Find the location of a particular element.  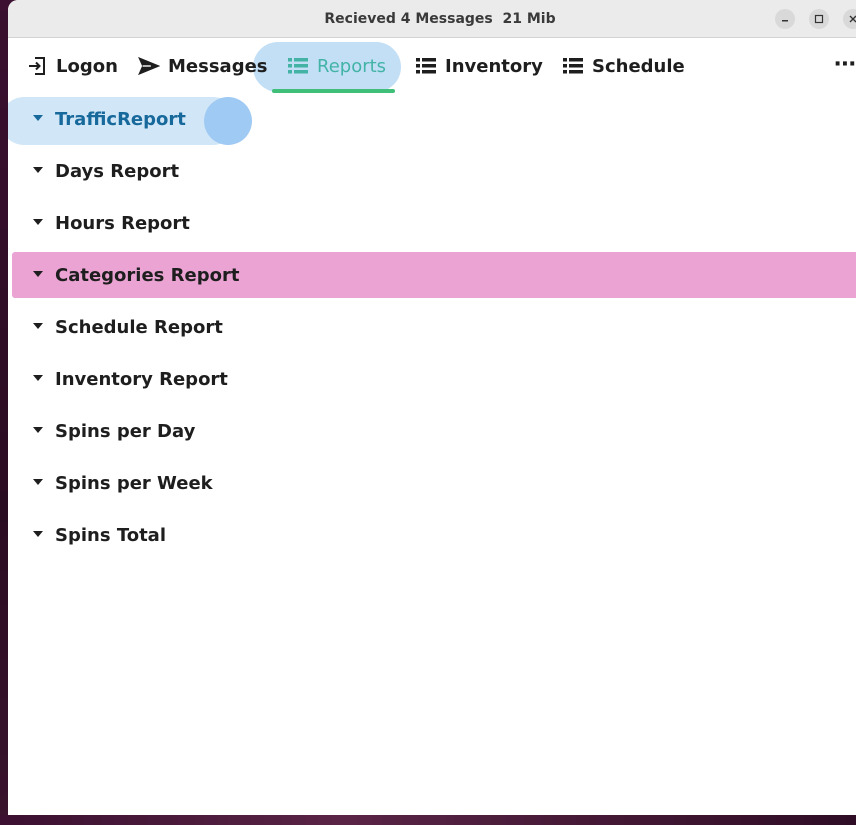

minimize-icon is located at coordinates (785, 21).